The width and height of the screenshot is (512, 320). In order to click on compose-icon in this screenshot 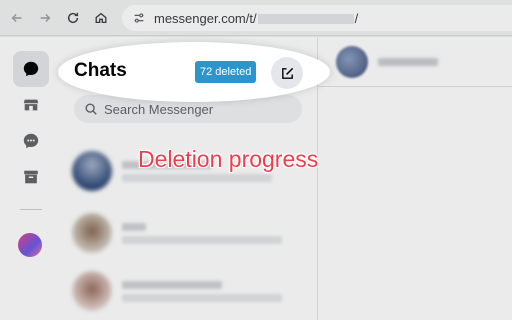, I will do `click(287, 73)`.